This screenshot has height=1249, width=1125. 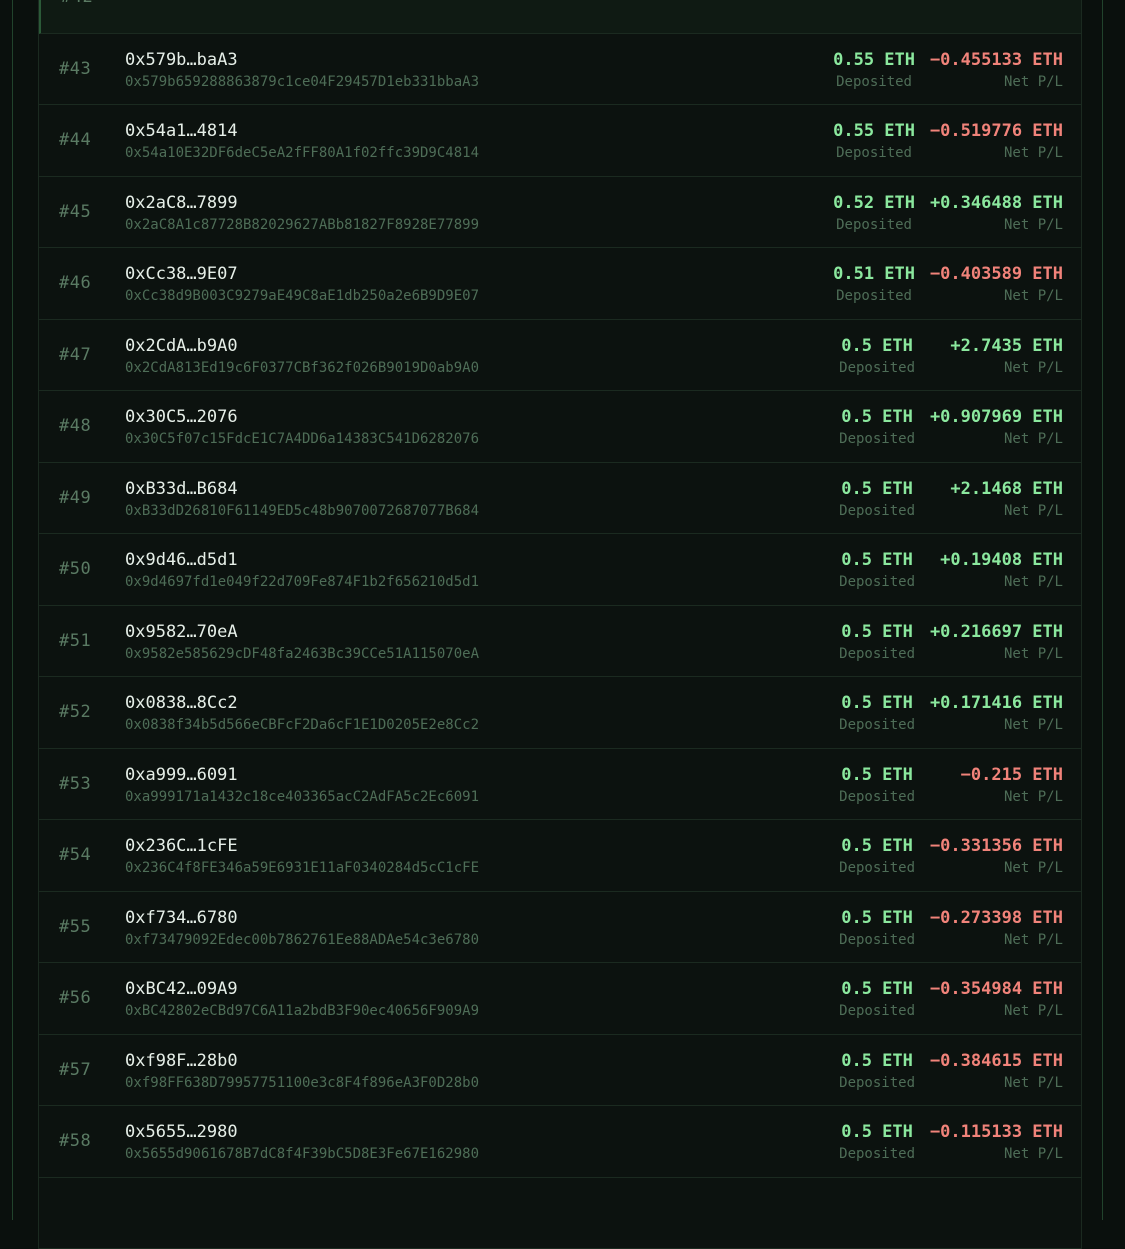 What do you see at coordinates (996, 989) in the screenshot?
I see `pnl-value: −0.354984 ETH` at bounding box center [996, 989].